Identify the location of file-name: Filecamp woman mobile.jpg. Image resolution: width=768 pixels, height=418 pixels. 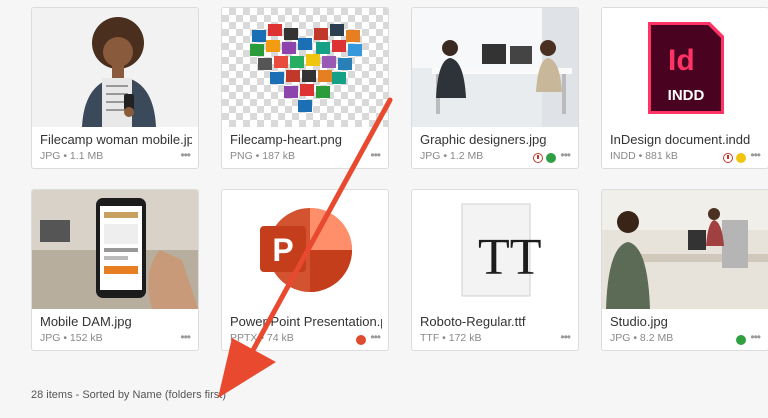
(116, 139).